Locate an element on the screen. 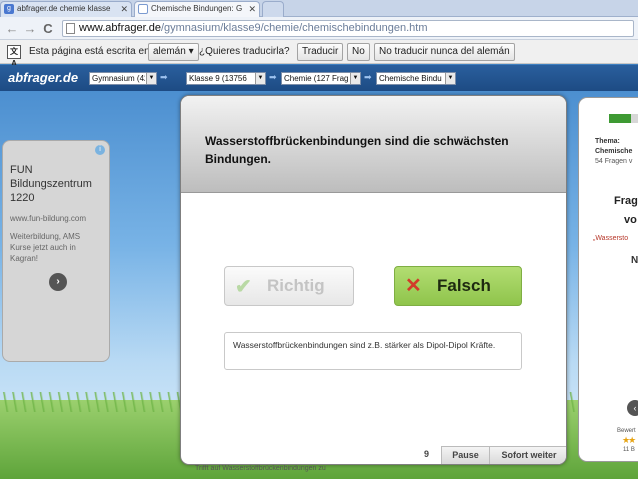 The height and width of the screenshot is (479, 638). select-label: Chemische Bindu is located at coordinates (410, 78).